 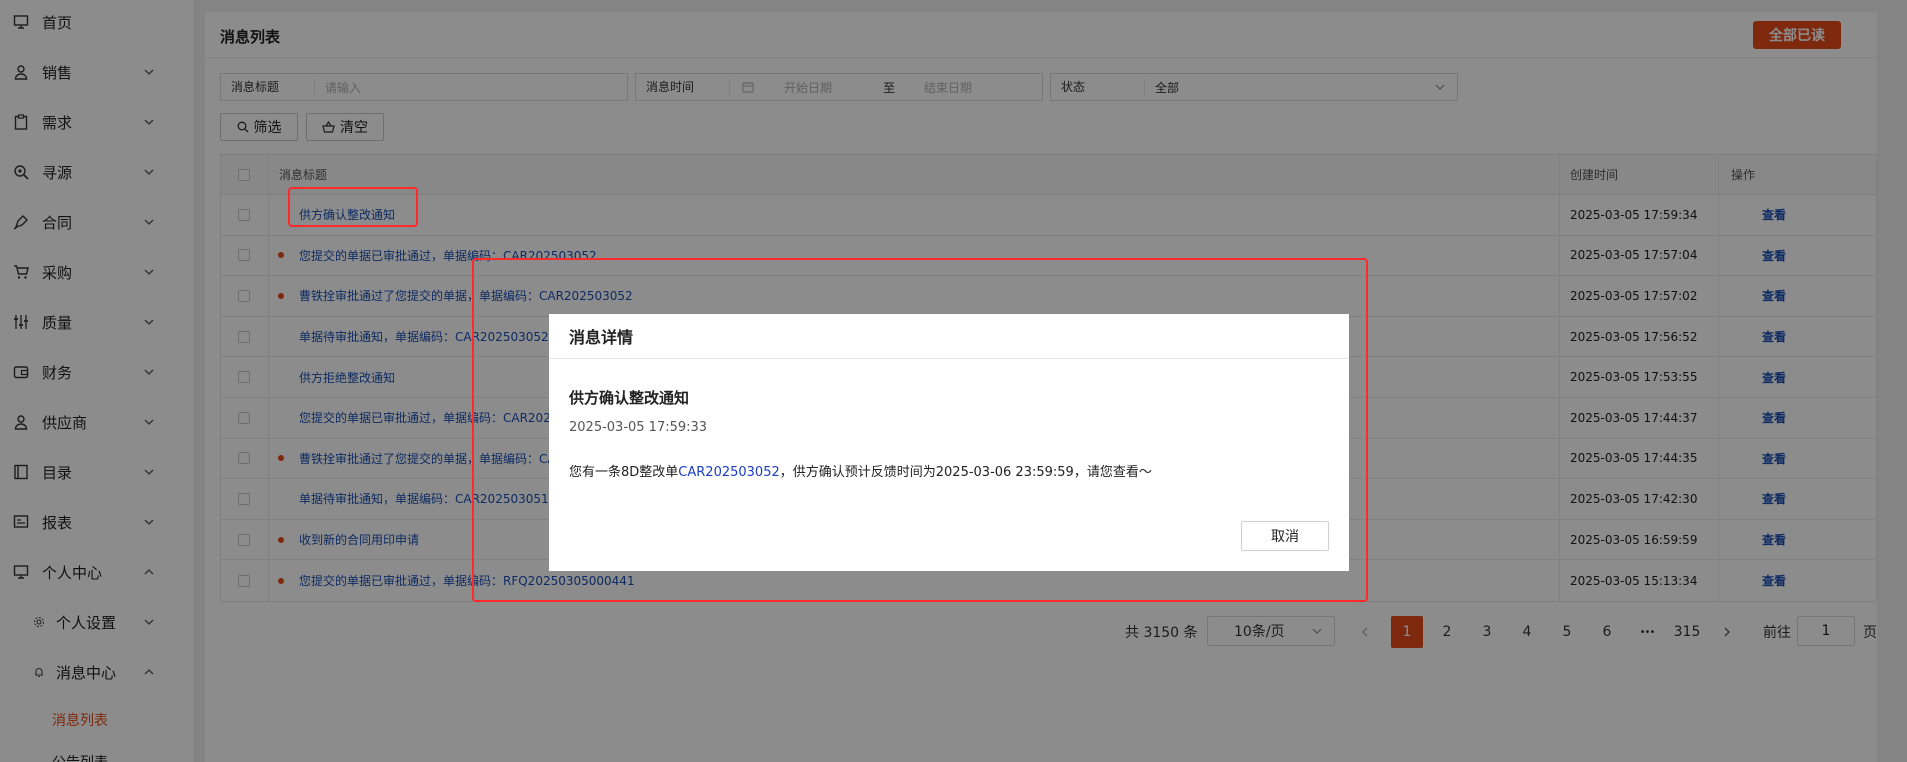 I want to click on annotation-highlight, so click(x=353, y=207).